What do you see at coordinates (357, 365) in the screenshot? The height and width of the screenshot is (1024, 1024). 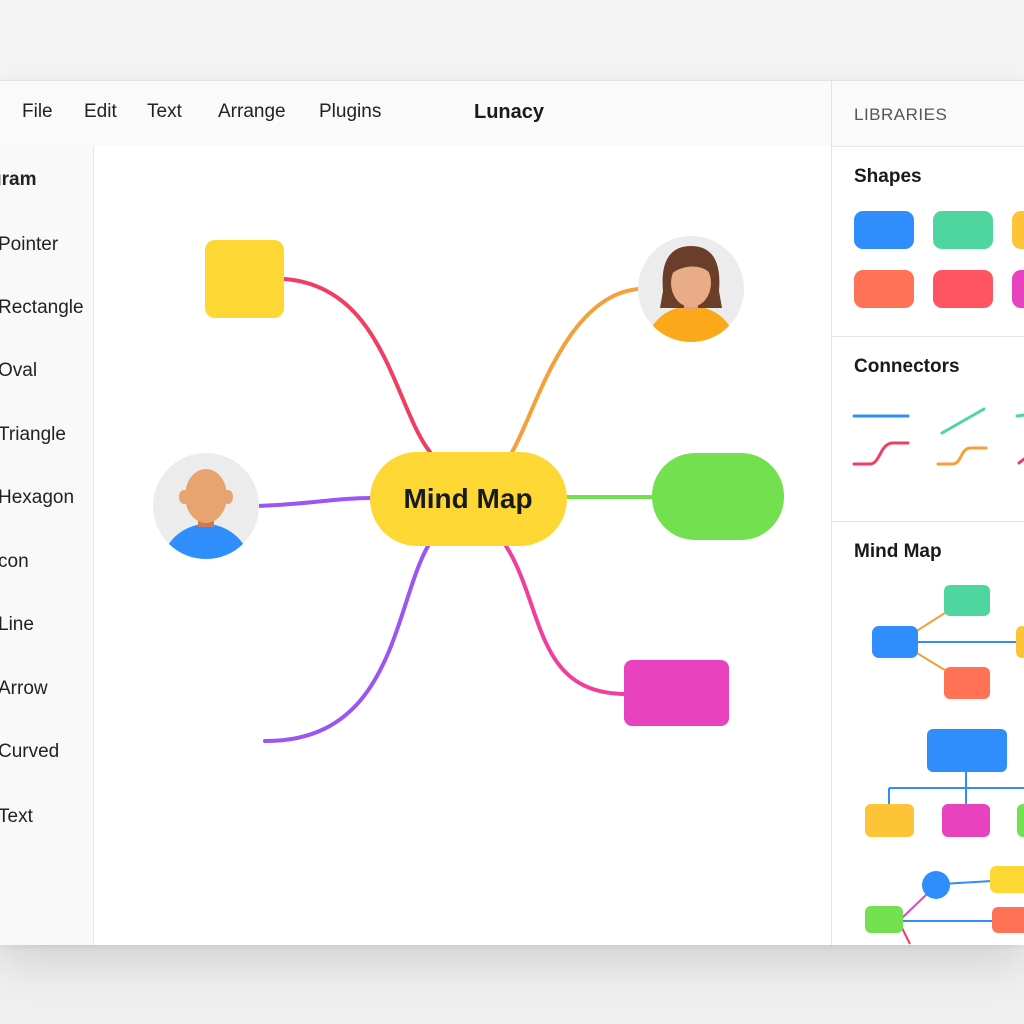 I see `branch-top-left` at bounding box center [357, 365].